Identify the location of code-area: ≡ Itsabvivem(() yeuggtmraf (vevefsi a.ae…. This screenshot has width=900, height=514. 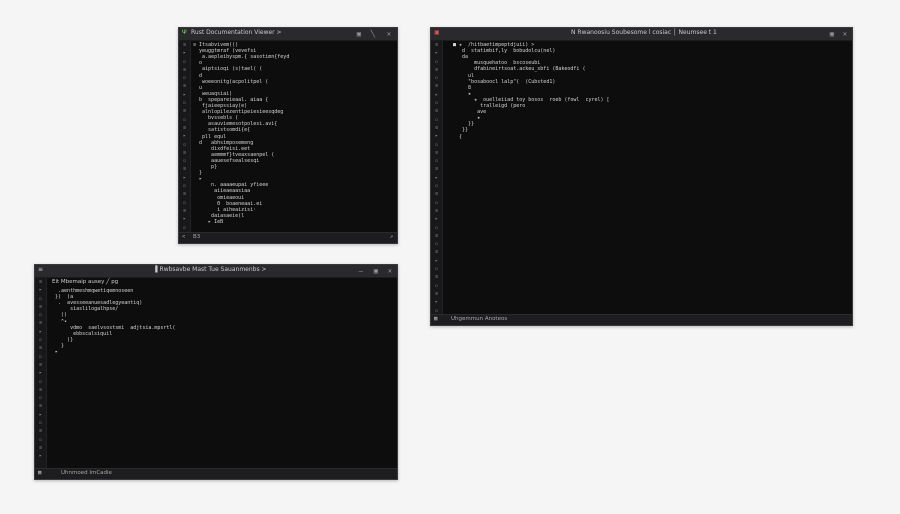
(293, 136).